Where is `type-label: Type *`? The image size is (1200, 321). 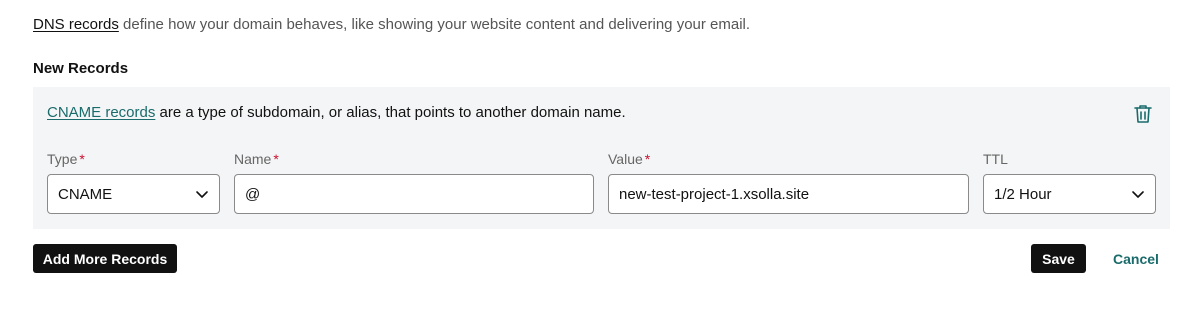 type-label: Type * is located at coordinates (66, 159).